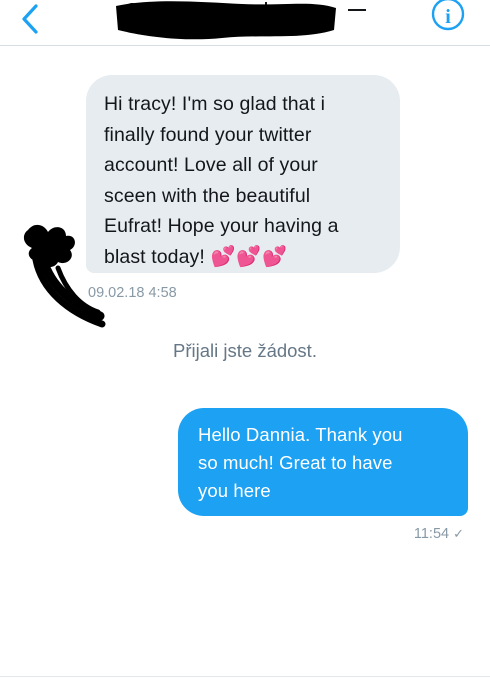 This screenshot has width=490, height=680. Describe the element at coordinates (215, 104) in the screenshot. I see `message-line: Hi tracy! I'm so glad that i` at that location.